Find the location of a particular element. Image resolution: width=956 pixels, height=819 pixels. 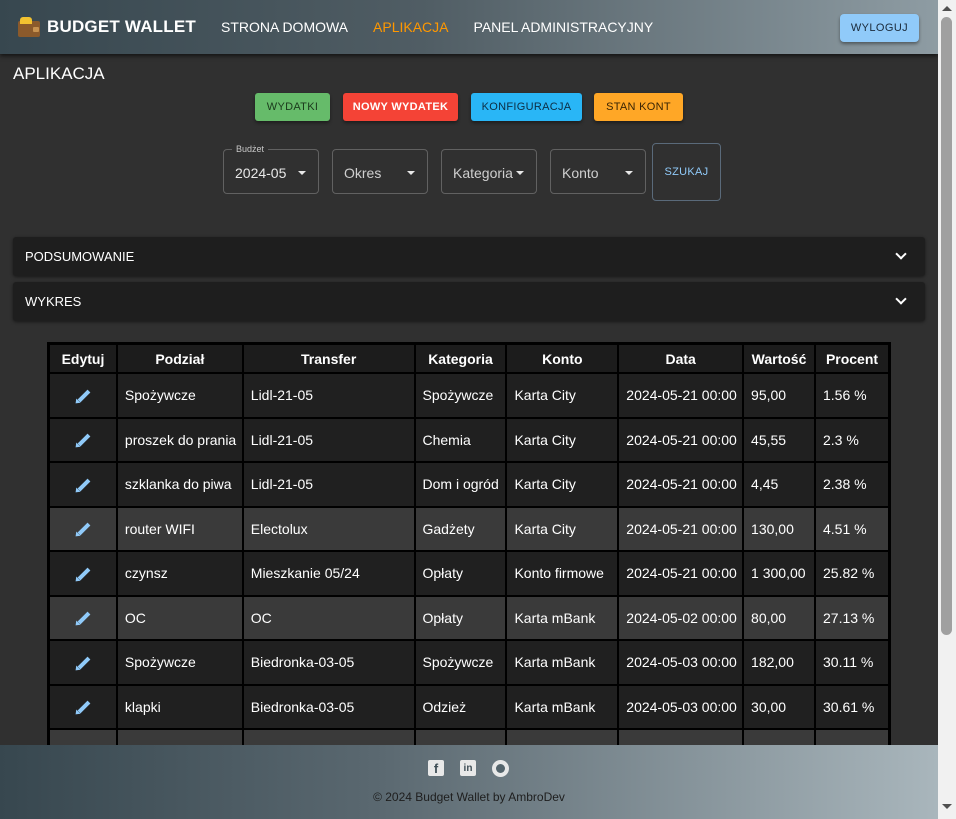

configuration-button: KONFIGURACJA is located at coordinates (526, 107).